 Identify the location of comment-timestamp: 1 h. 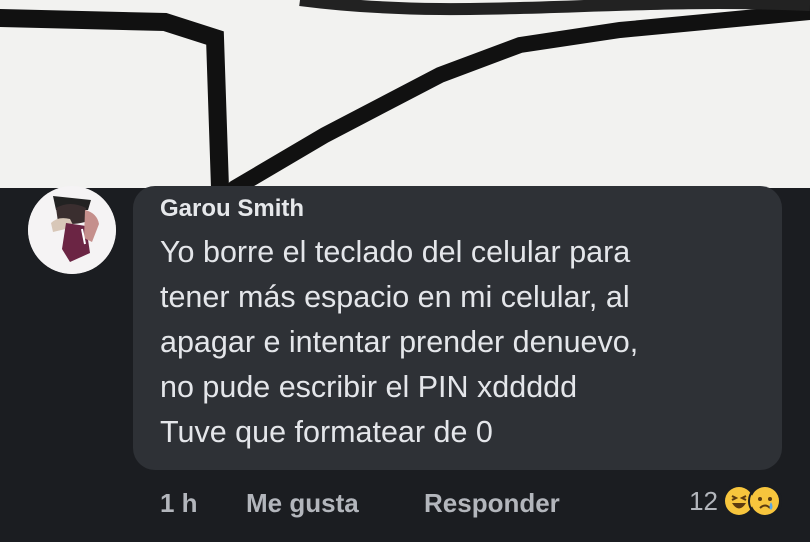
(203, 503).